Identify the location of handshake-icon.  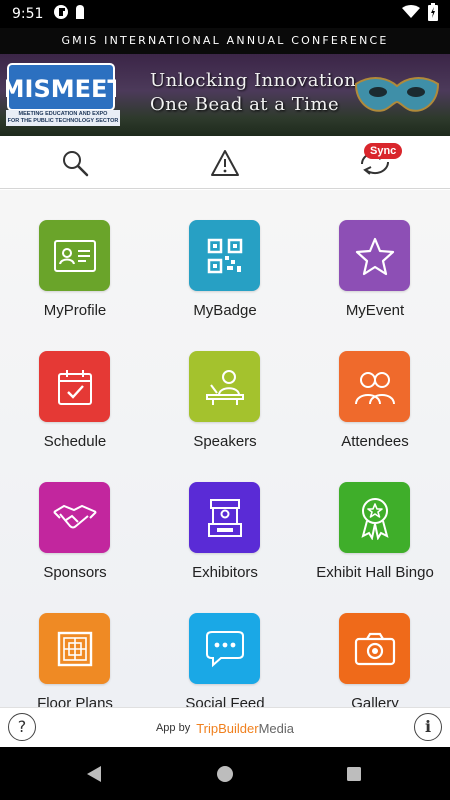
(74, 517).